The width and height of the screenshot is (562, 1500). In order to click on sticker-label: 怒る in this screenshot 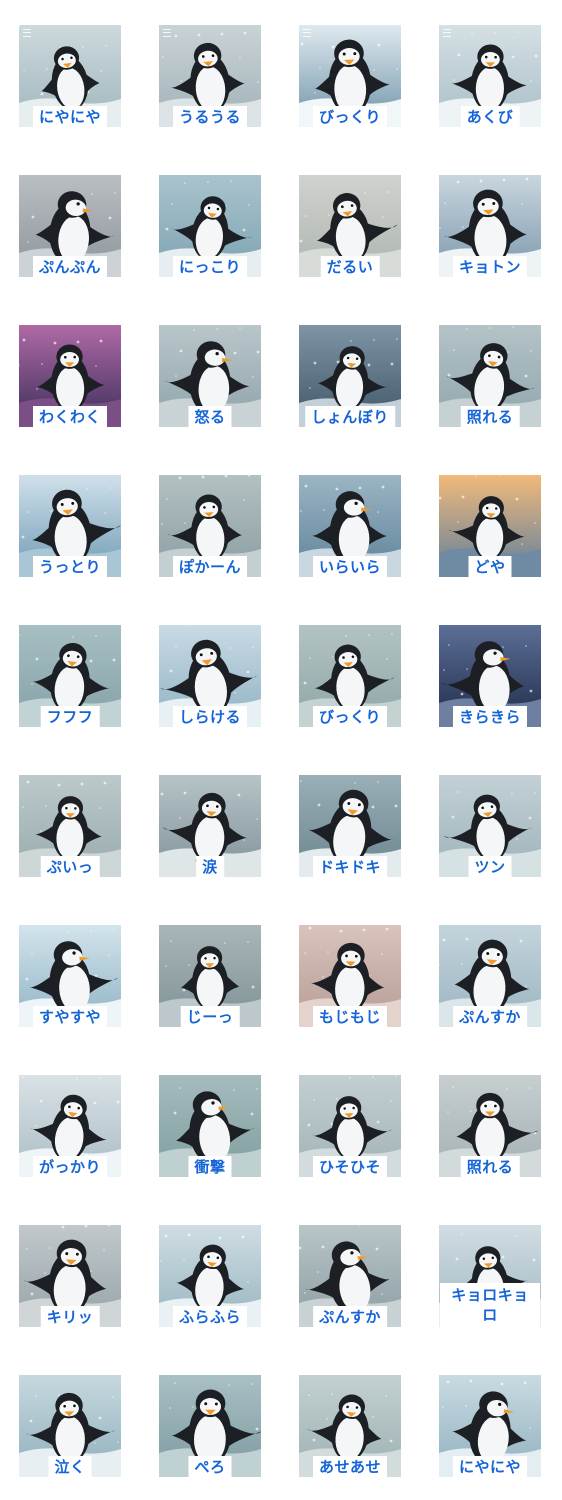, I will do `click(210, 416)`.